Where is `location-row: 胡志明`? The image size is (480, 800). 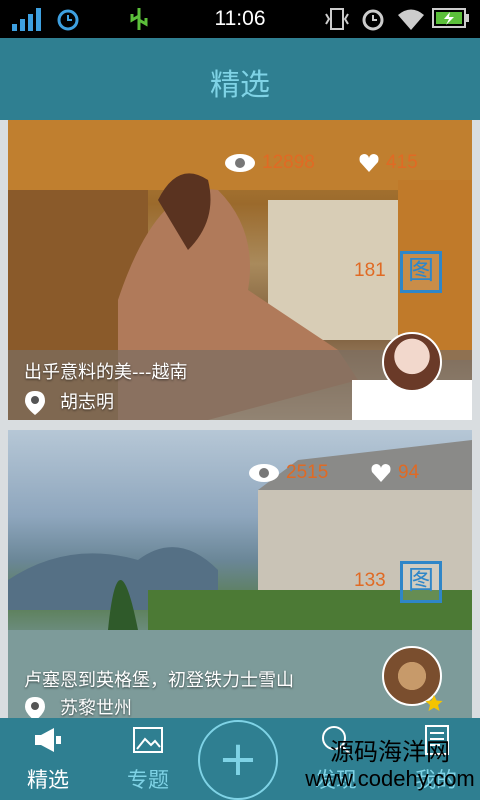 location-row: 胡志明 is located at coordinates (69, 402).